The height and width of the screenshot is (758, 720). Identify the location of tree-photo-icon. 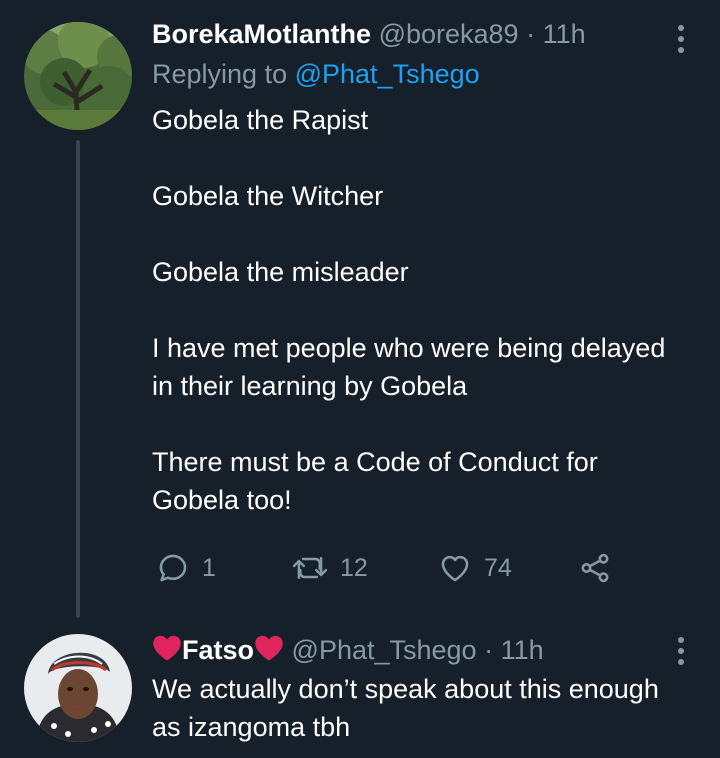
(78, 76).